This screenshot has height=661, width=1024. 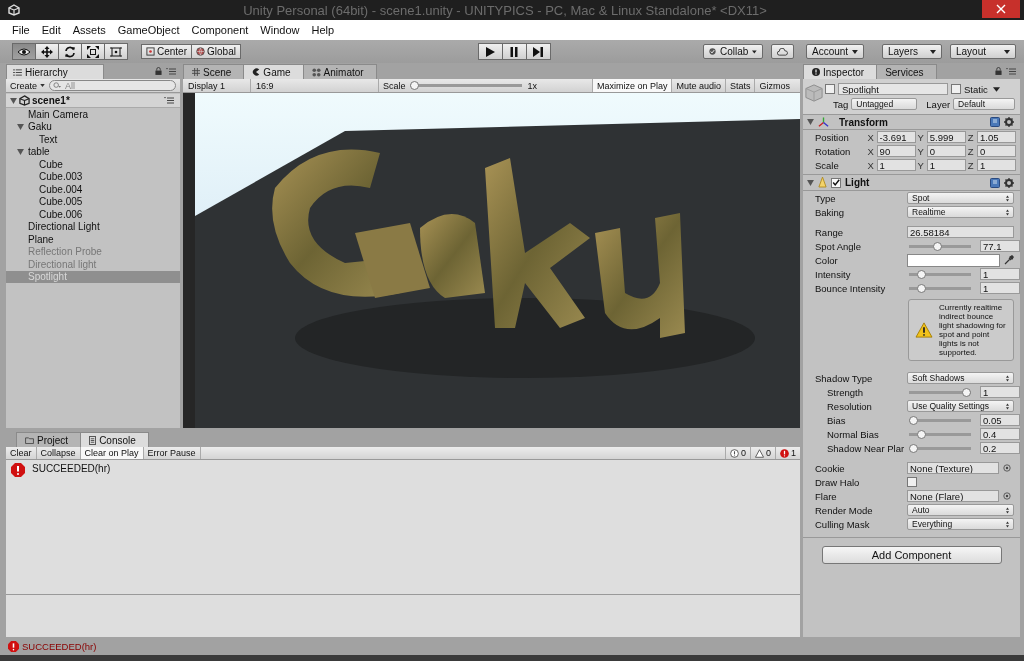 What do you see at coordinates (172, 453) in the screenshot?
I see `console-button: Error Pause` at bounding box center [172, 453].